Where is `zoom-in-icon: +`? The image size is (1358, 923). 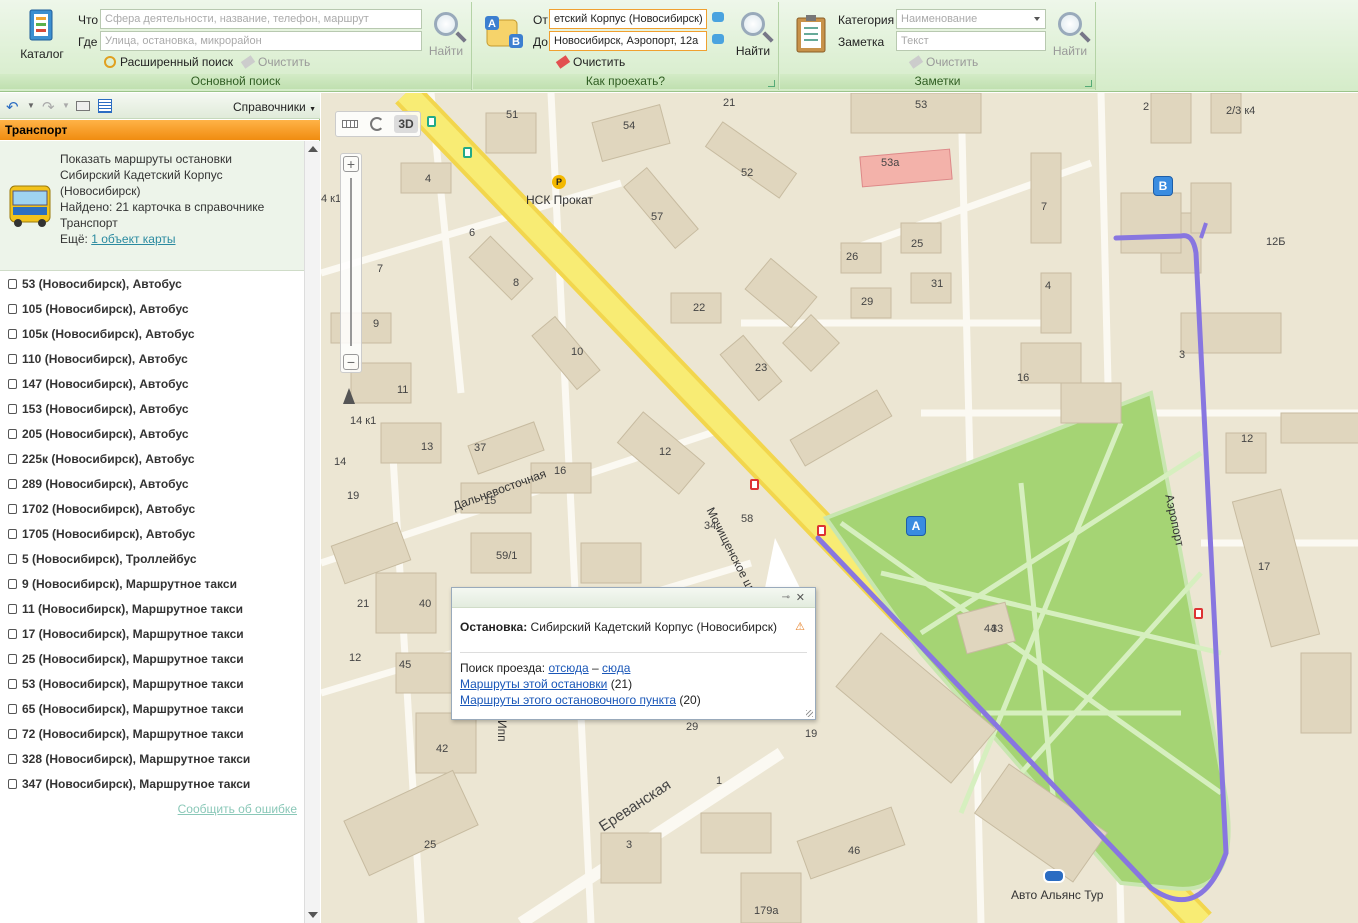 zoom-in-icon: + is located at coordinates (351, 164).